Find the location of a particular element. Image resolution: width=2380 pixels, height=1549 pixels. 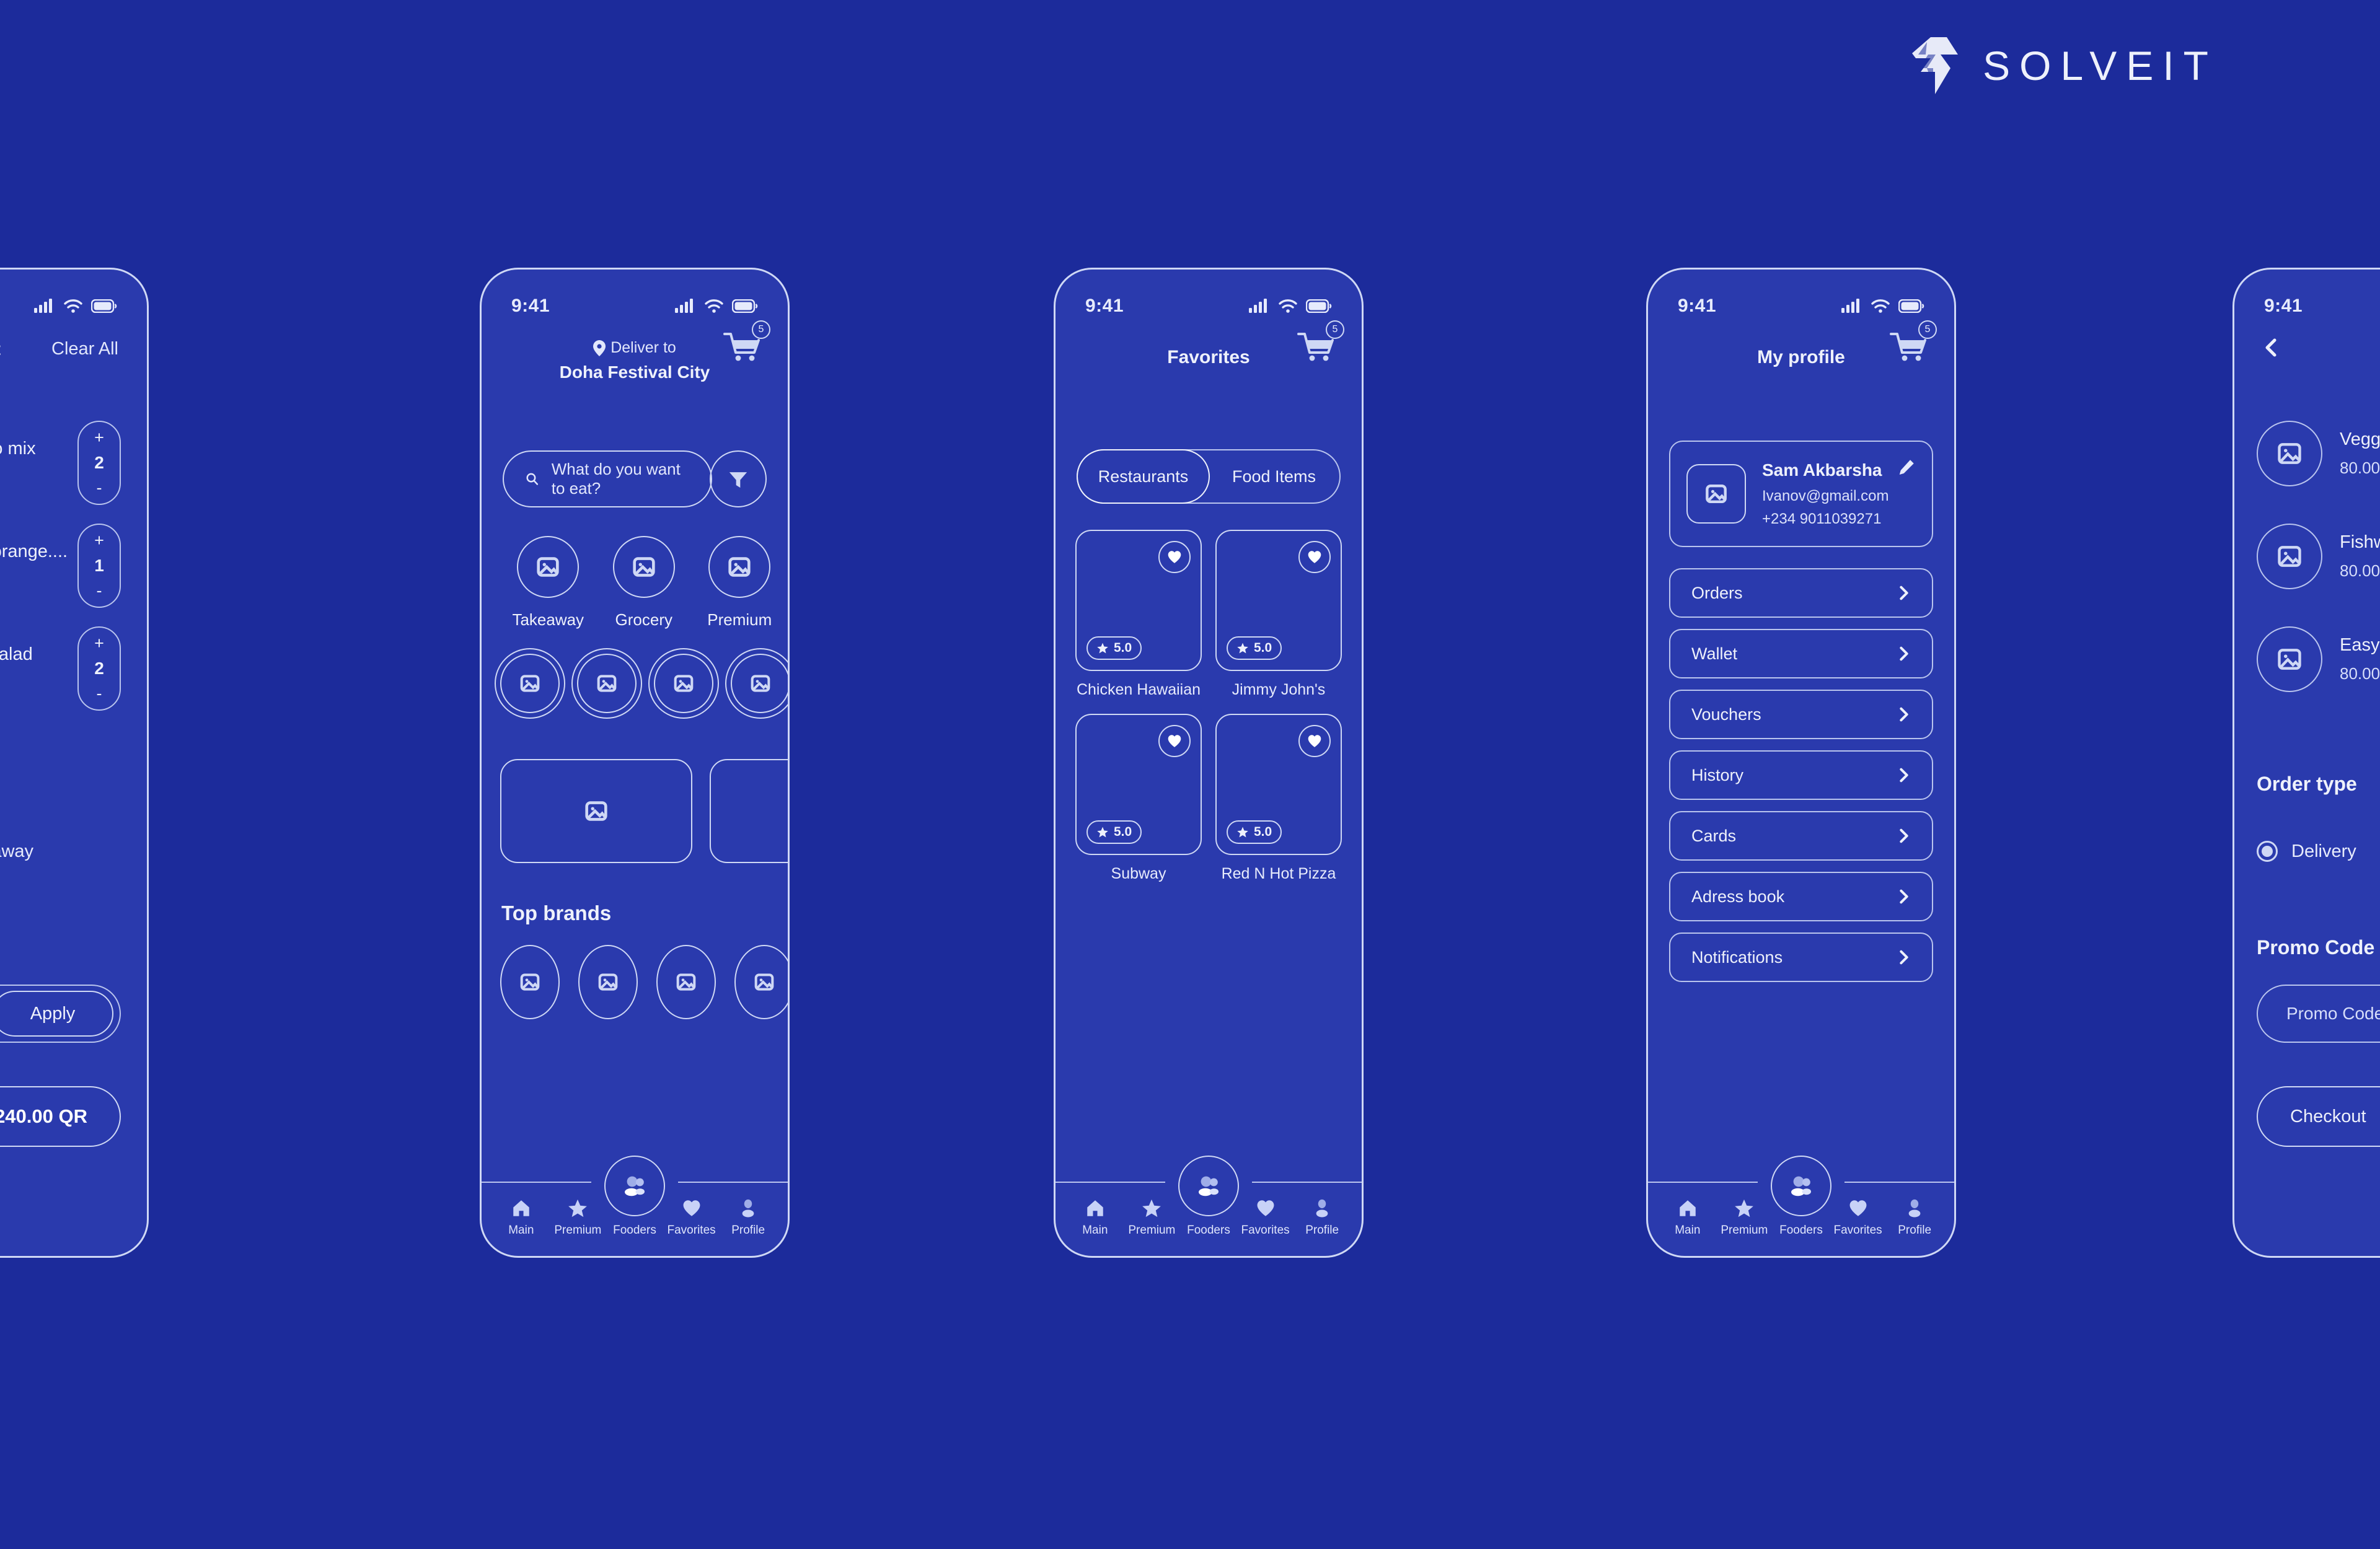

tab-food-items: Food Items is located at coordinates (1274, 476).